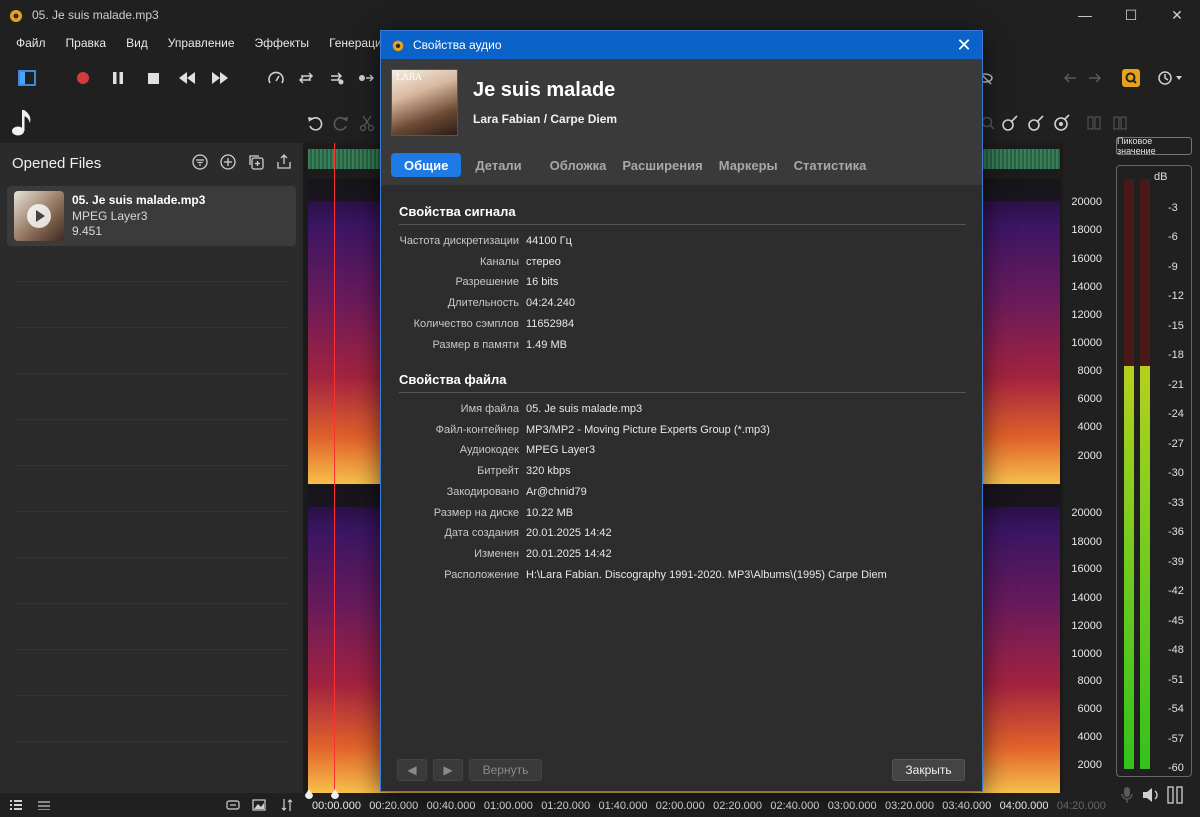  What do you see at coordinates (1176, 384) in the screenshot?
I see `db-tick: -21` at bounding box center [1176, 384].